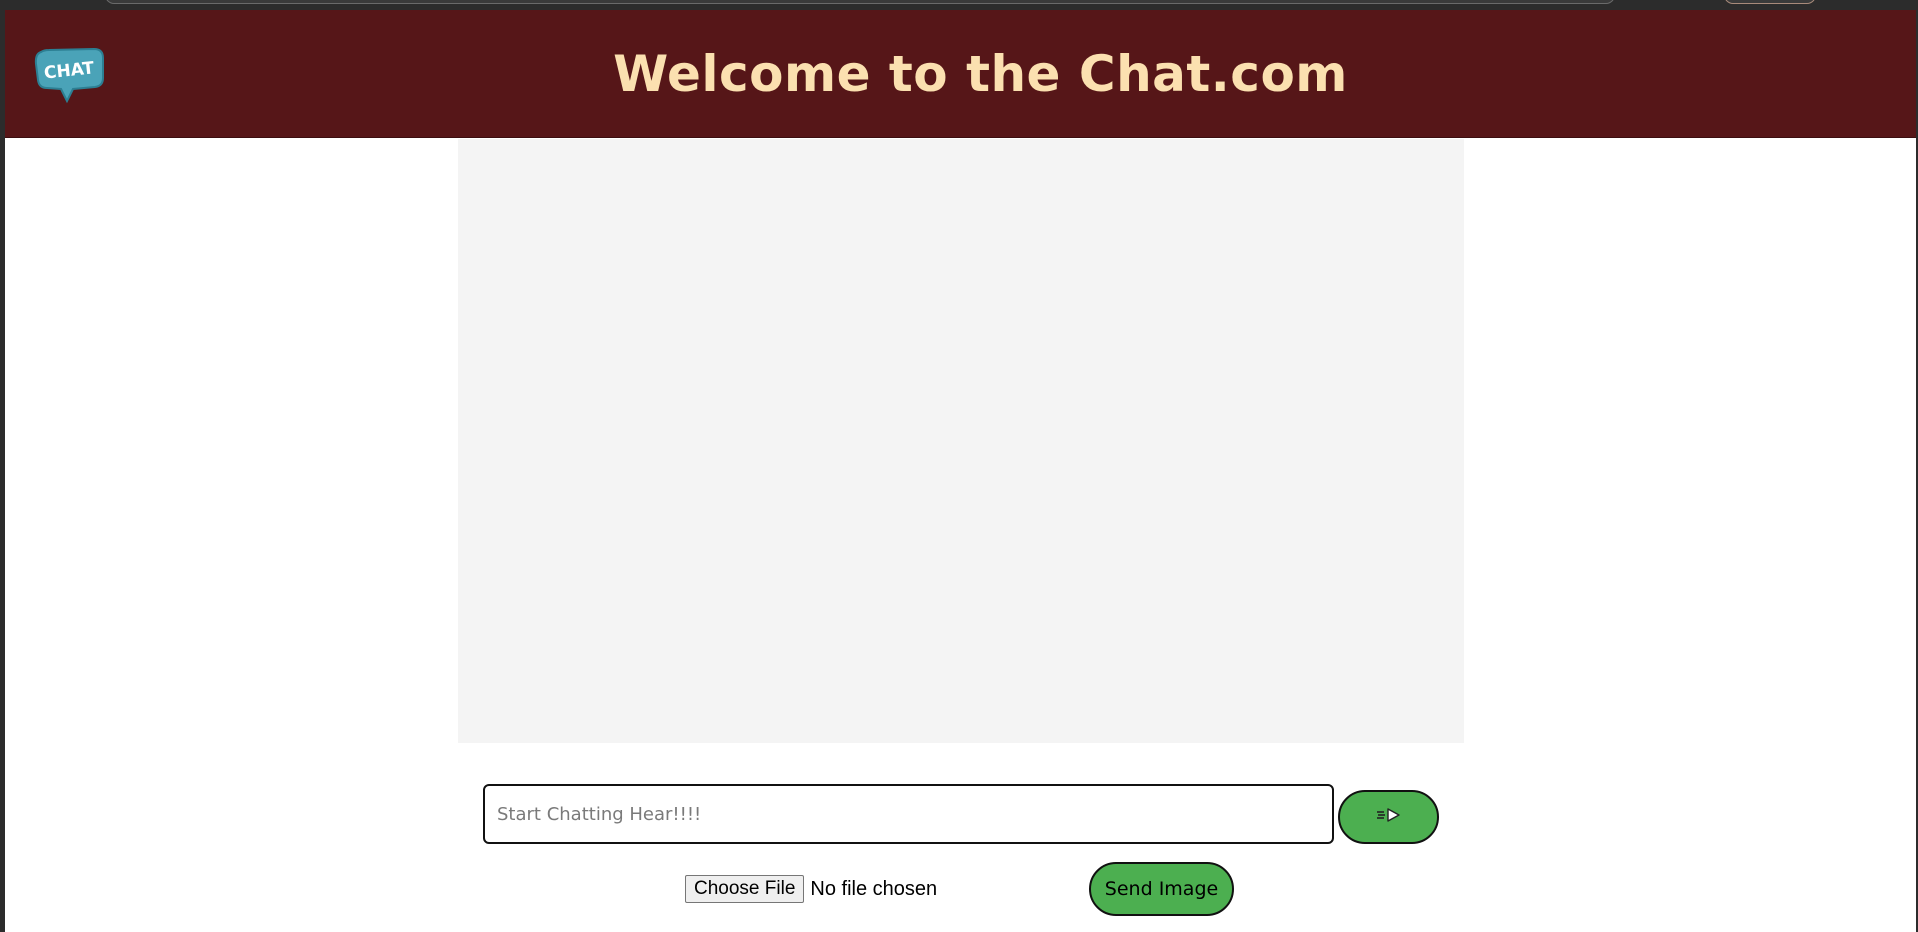 The height and width of the screenshot is (932, 1918). I want to click on file-upload-row: Choose File No file chosen, so click(811, 889).